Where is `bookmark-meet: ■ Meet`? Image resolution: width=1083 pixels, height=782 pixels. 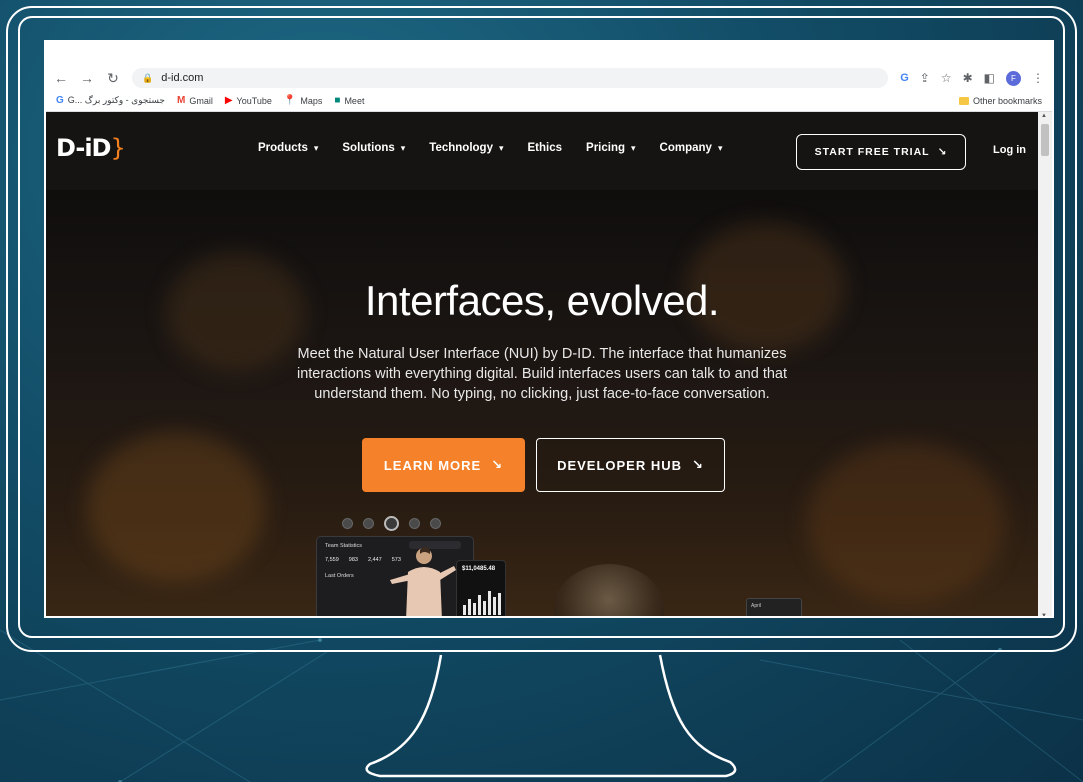 bookmark-meet: ■ Meet is located at coordinates (349, 100).